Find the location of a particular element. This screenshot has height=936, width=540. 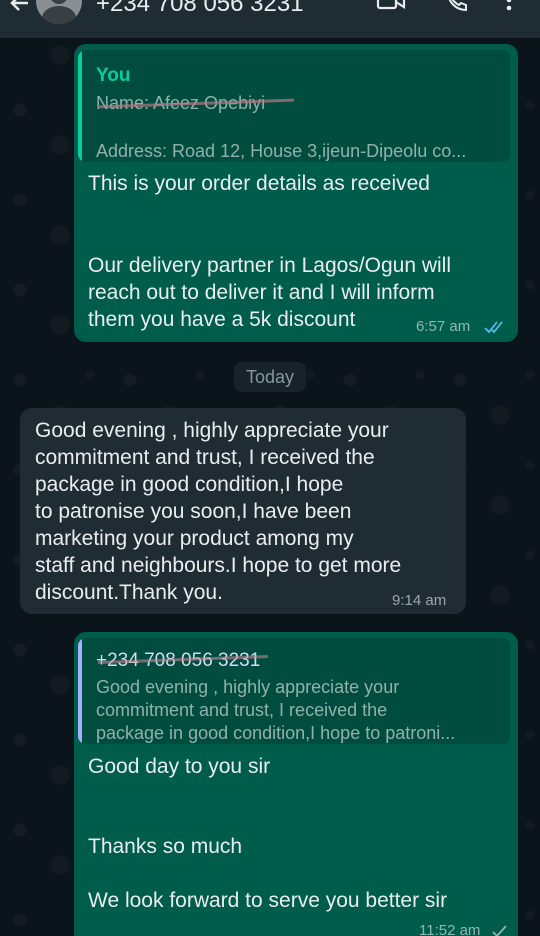

avatar is located at coordinates (59, 12).